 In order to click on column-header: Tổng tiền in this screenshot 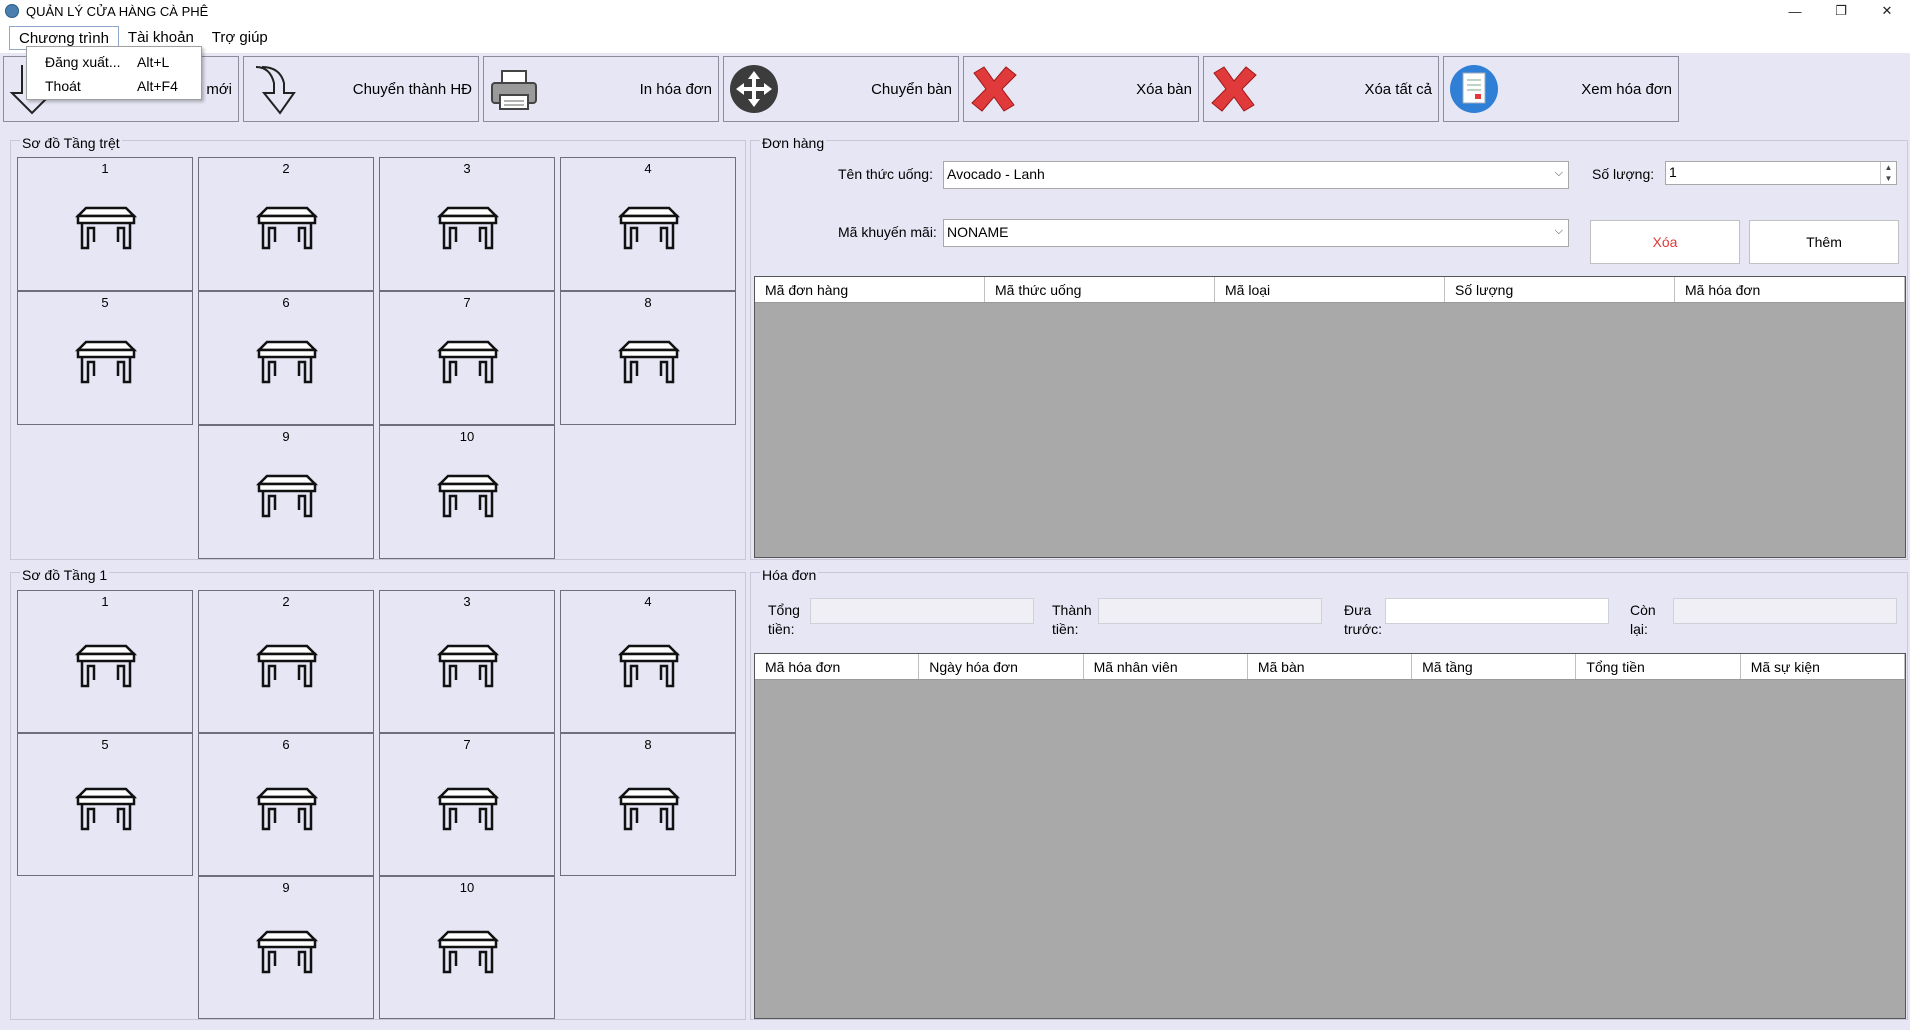, I will do `click(1658, 666)`.